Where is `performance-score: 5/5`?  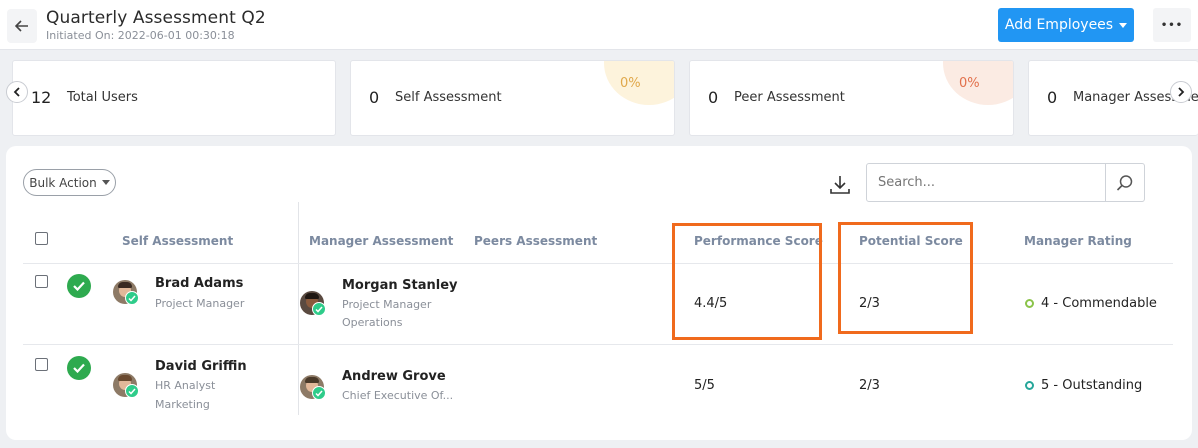
performance-score: 5/5 is located at coordinates (704, 385).